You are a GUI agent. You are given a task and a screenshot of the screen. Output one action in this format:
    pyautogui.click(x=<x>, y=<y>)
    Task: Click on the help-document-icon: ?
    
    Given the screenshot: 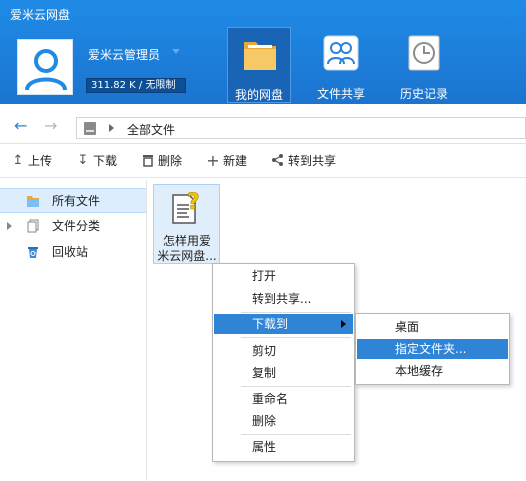 What is the action you would take?
    pyautogui.click(x=186, y=207)
    